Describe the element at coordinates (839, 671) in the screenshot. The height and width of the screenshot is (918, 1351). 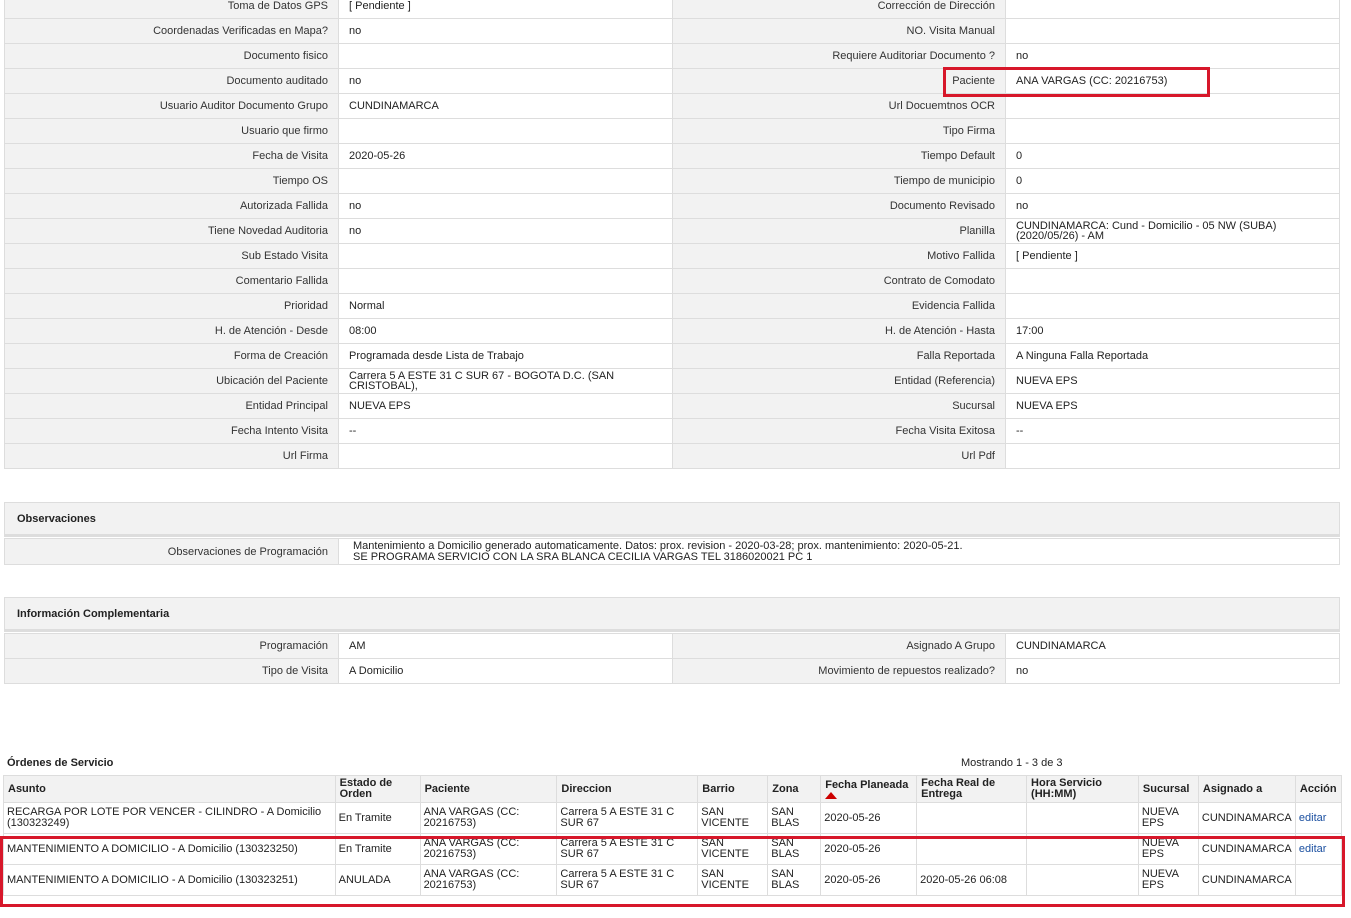
I see `field-label: Movimiento de repuestos realizado?` at that location.